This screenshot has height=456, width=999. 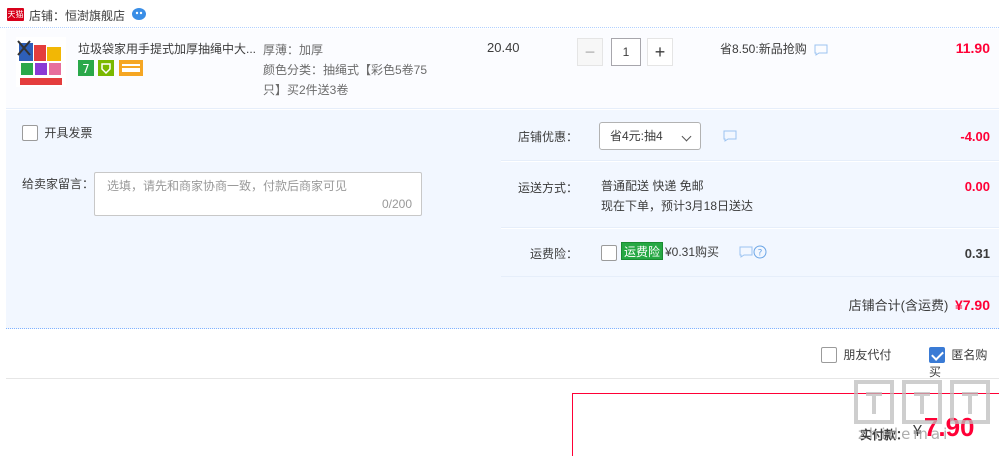 What do you see at coordinates (972, 48) in the screenshot?
I see `item-subtotal: 11.90` at bounding box center [972, 48].